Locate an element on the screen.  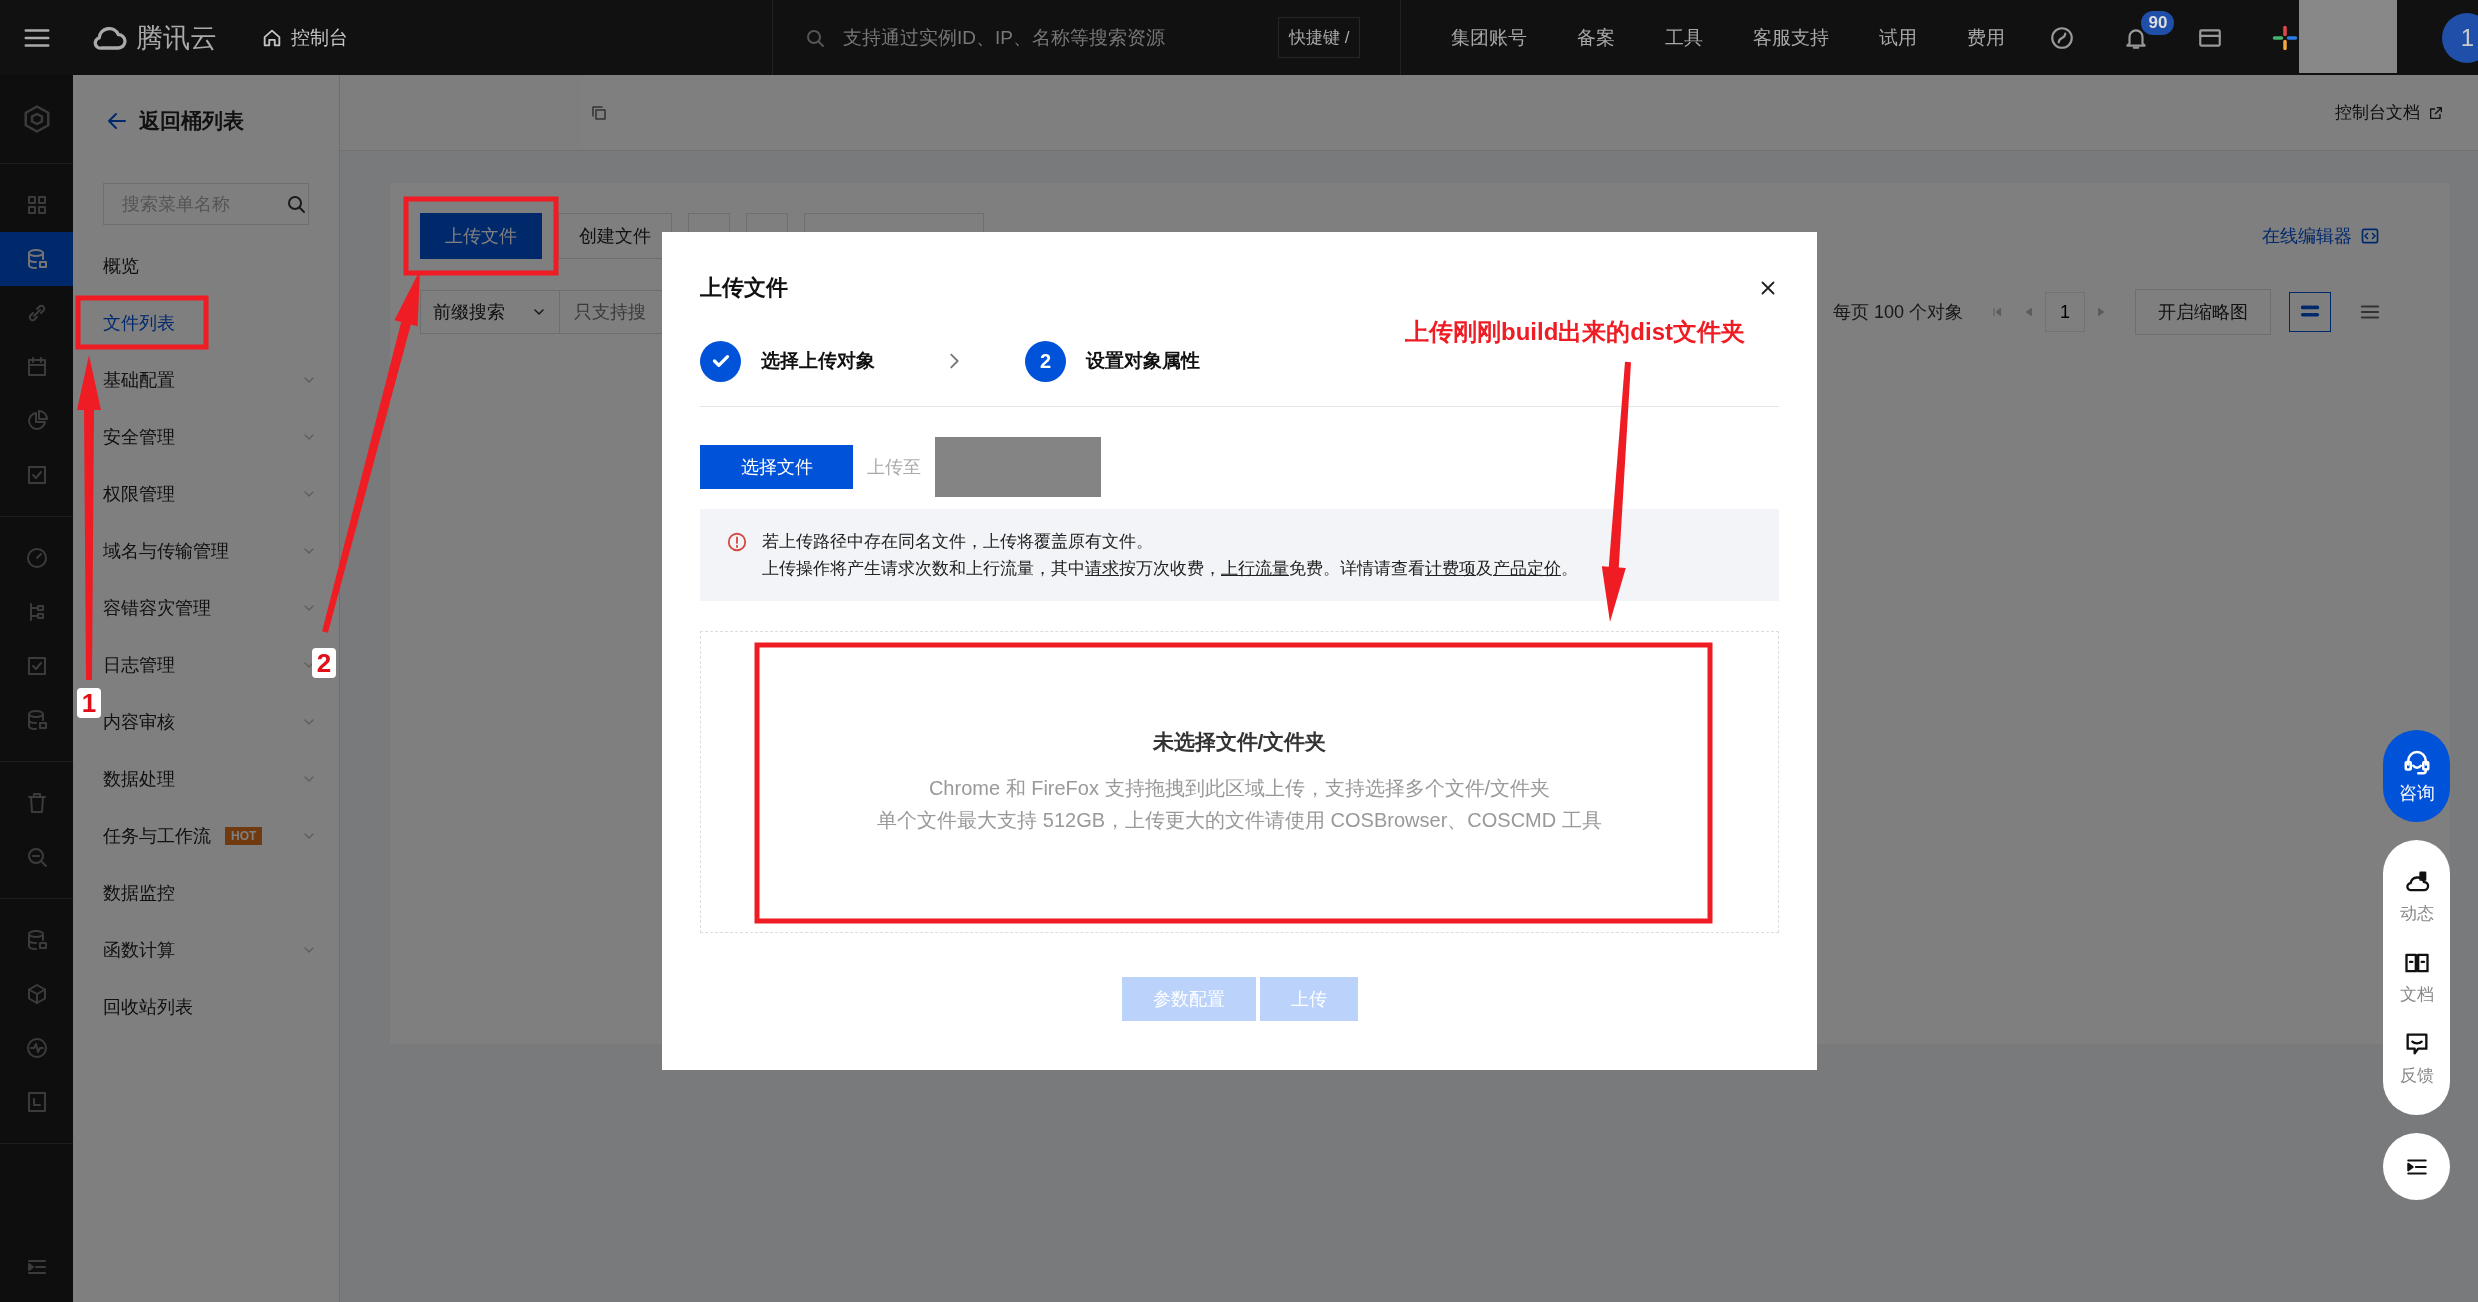
warning-icon is located at coordinates (737, 542).